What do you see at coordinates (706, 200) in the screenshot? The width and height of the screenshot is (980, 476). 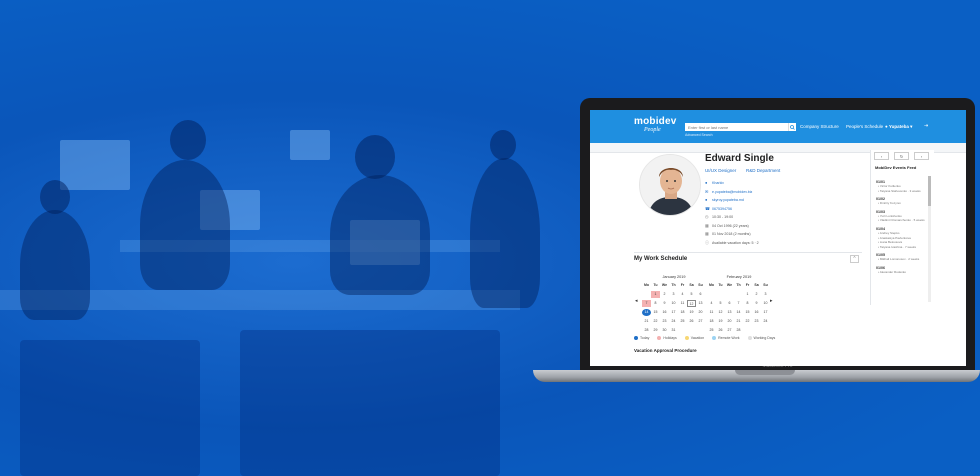 I see `skype-icon: ●` at bounding box center [706, 200].